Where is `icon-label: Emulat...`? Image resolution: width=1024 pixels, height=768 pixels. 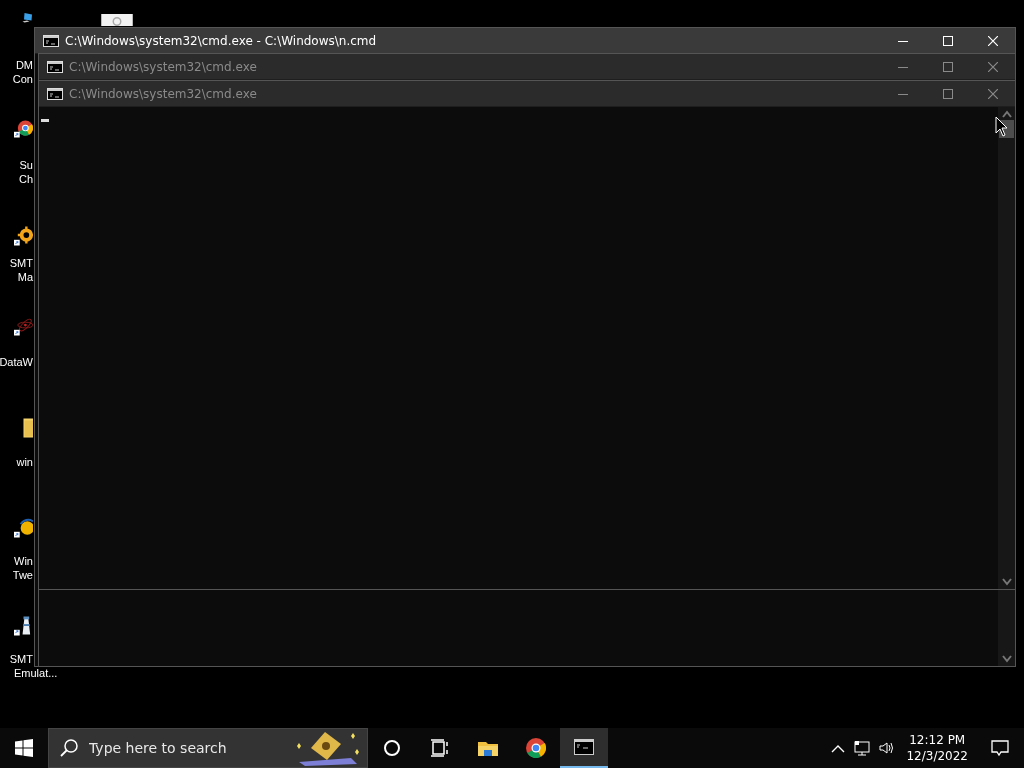 icon-label: Emulat... is located at coordinates (36, 673).